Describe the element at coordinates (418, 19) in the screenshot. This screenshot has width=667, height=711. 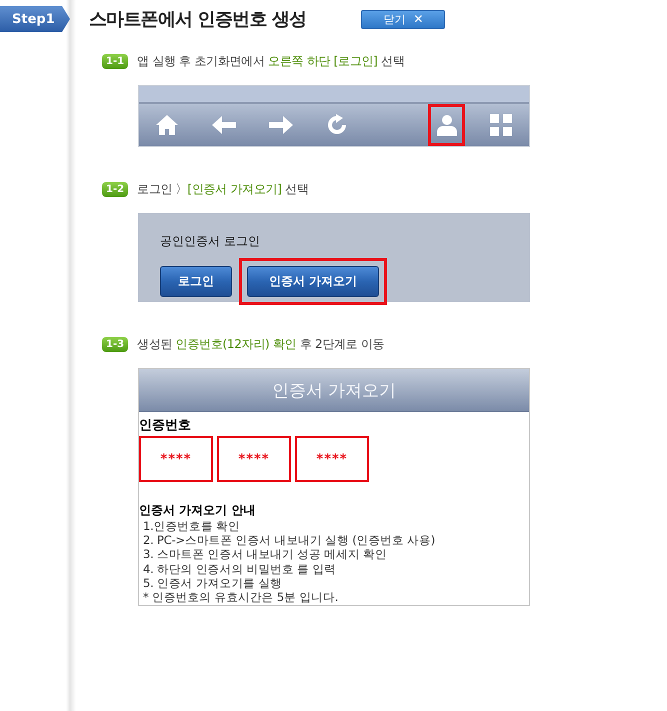
I see `close-icon: ✕` at that location.